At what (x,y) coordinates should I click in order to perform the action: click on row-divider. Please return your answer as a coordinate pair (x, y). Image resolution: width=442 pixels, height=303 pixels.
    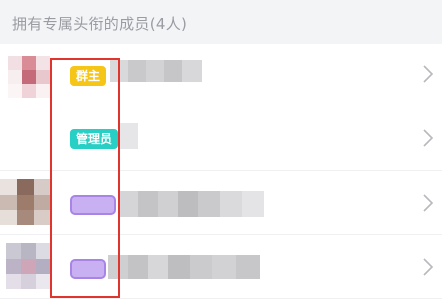
    Looking at the image, I should click on (221, 298).